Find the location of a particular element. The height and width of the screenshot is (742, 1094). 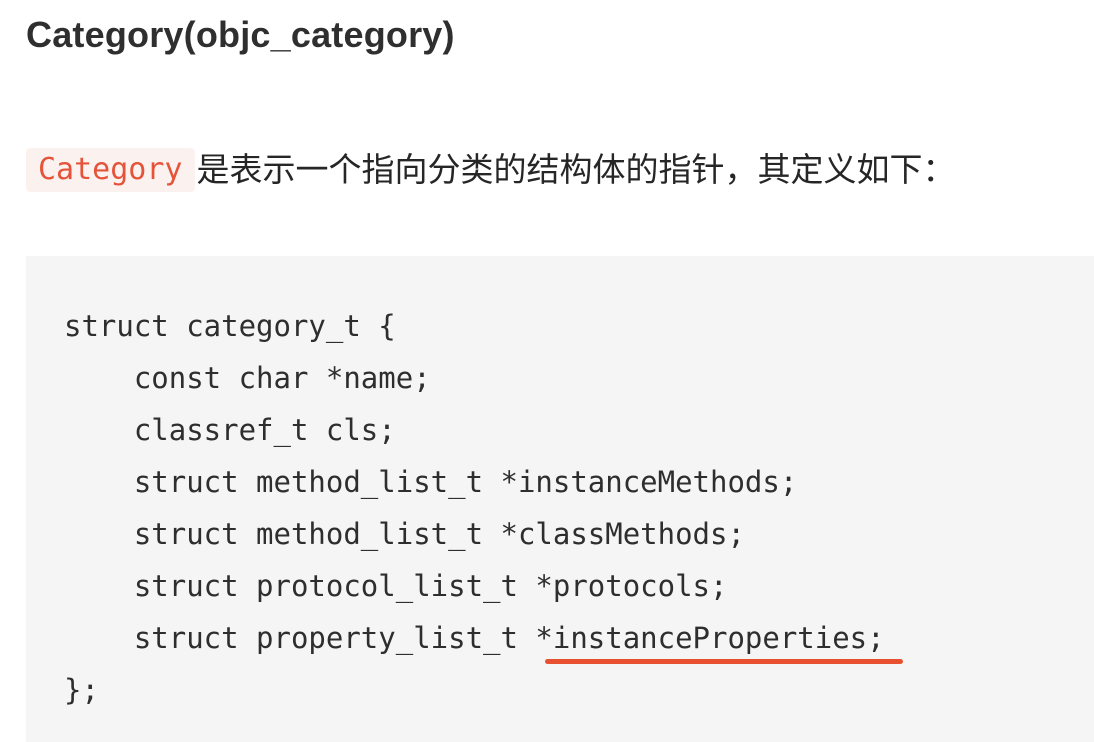

highlighted-instance-properties: *instanceProperties; is located at coordinates (719, 641).